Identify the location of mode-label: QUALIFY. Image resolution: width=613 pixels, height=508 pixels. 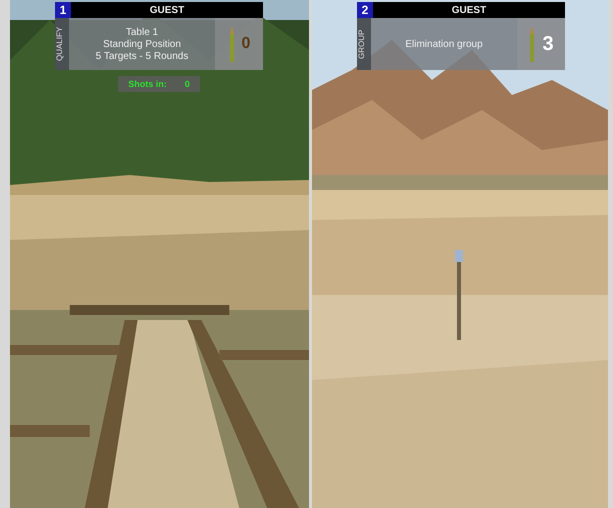
(62, 44).